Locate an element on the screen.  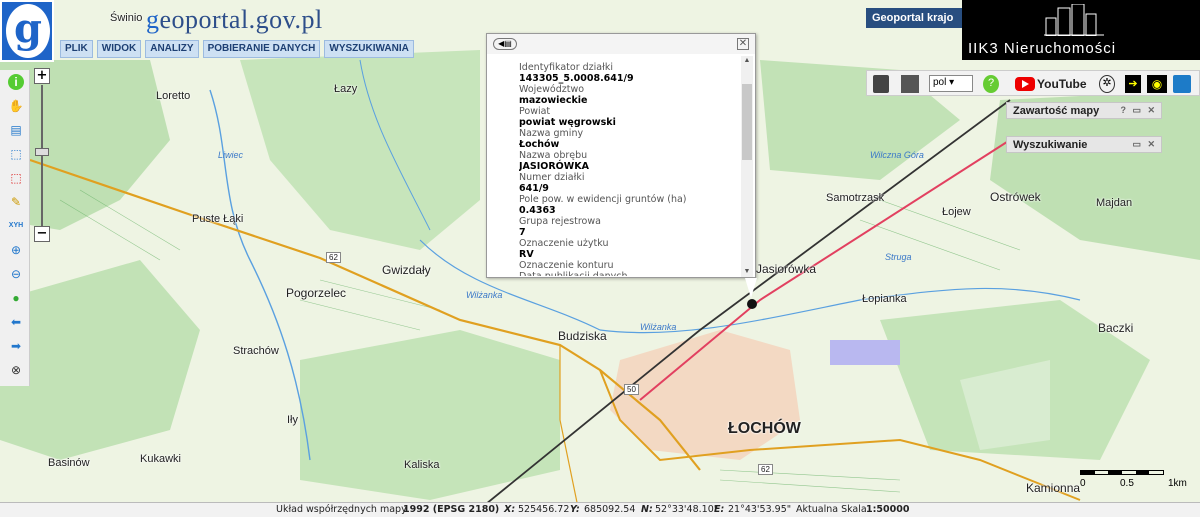
field-label: Pole pow. w ewidencji gruntów (ha) is located at coordinates (603, 199).